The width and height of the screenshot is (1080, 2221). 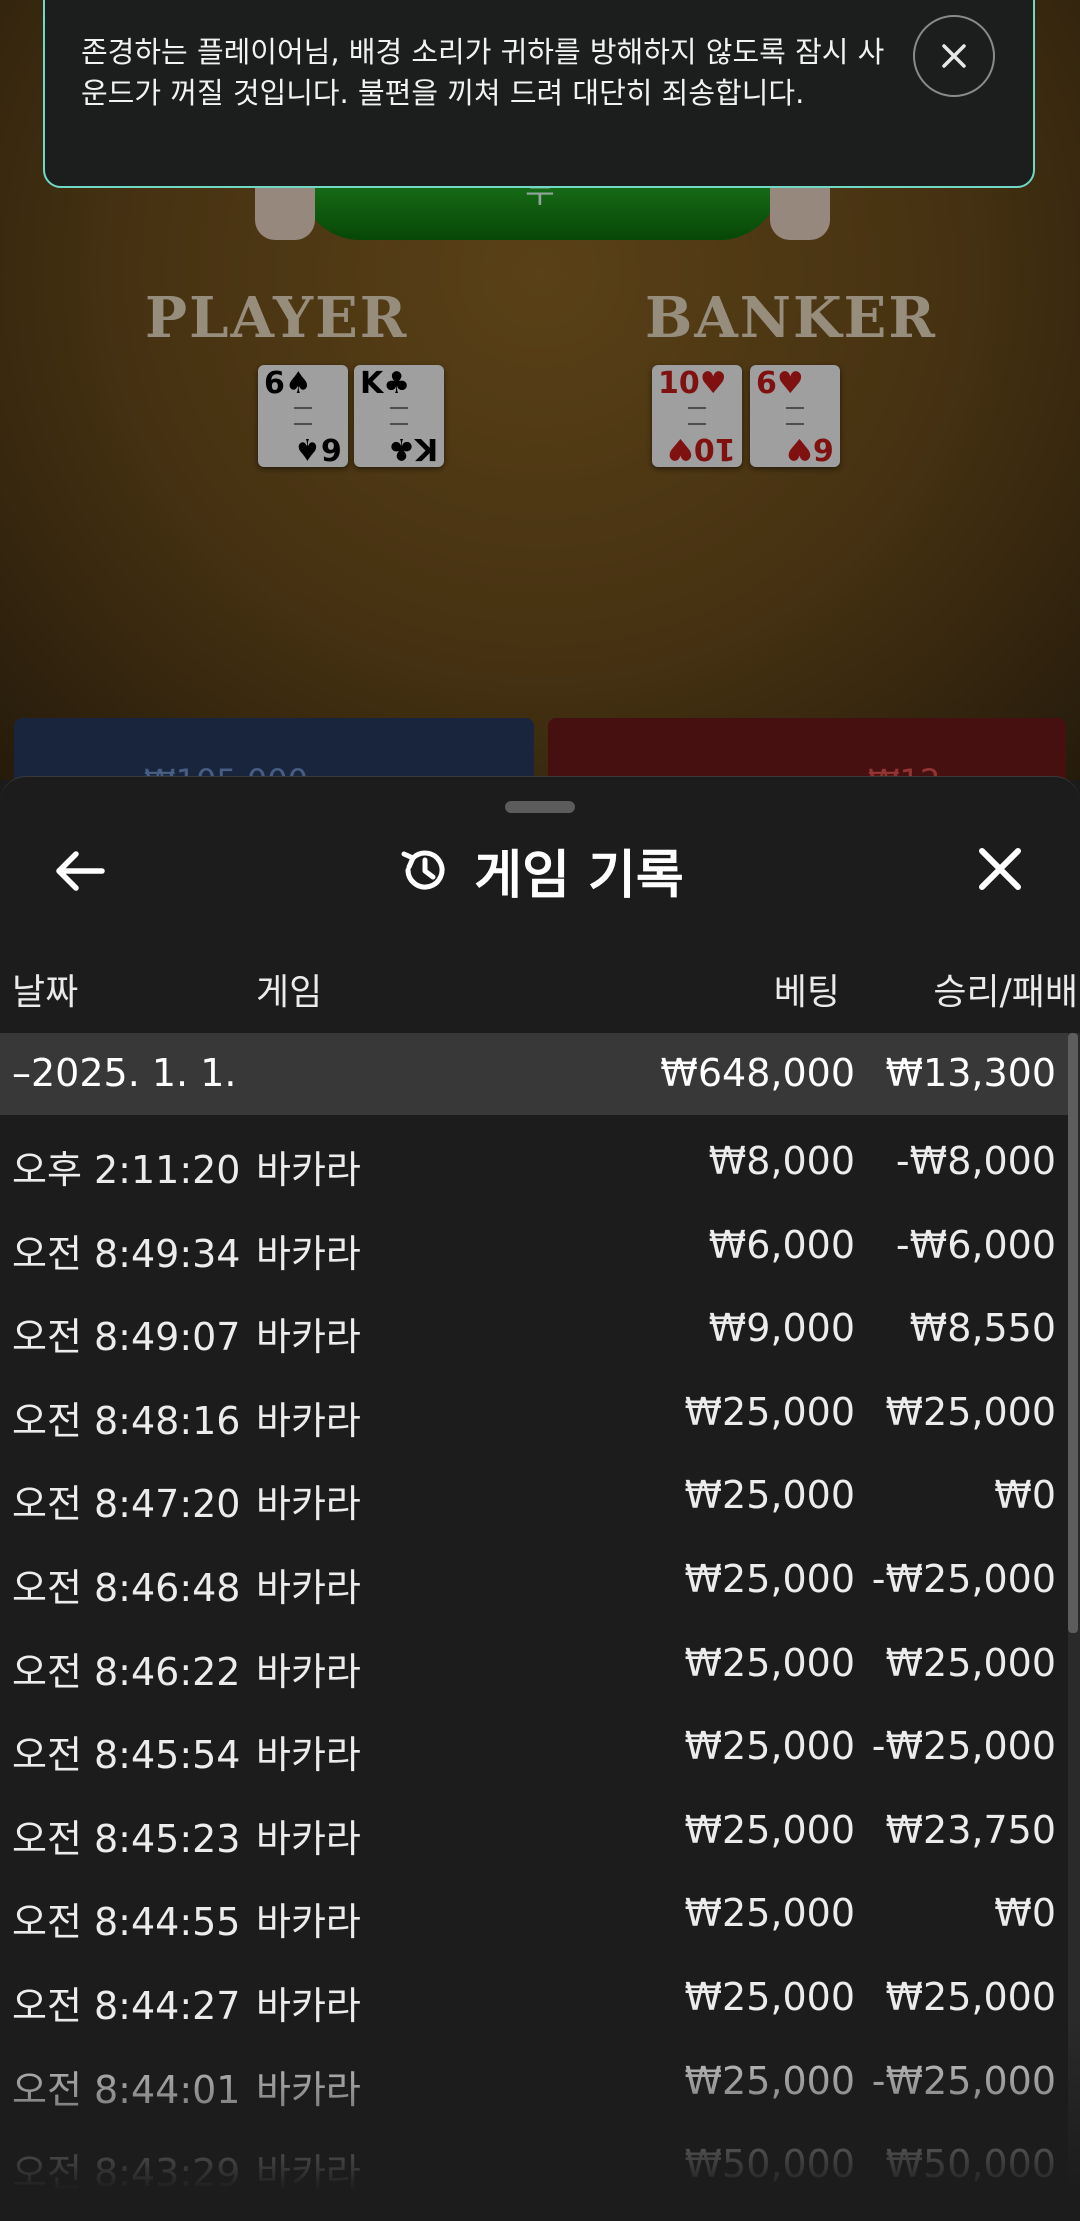 I want to click on summary-win-loss: ₩13,300, so click(x=970, y=1073).